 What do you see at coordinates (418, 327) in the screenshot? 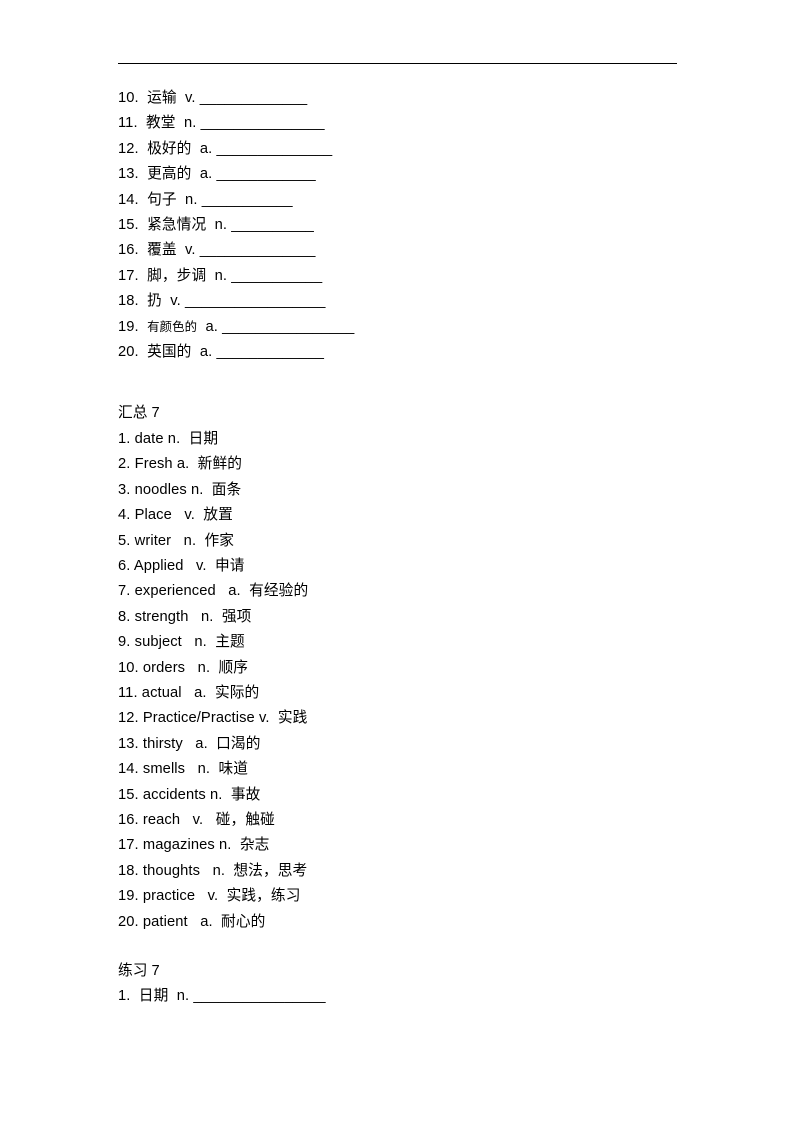
I see `exercise-line: 19. 有颜色的 a. ________________` at bounding box center [418, 327].